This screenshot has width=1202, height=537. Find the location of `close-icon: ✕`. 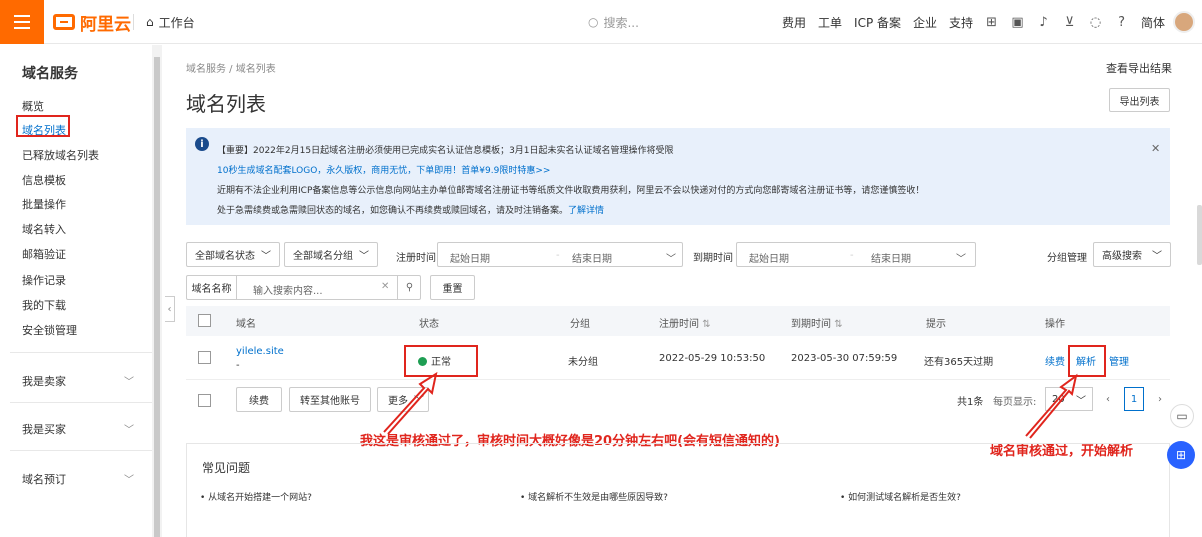

close-icon: ✕ is located at coordinates (1155, 148).